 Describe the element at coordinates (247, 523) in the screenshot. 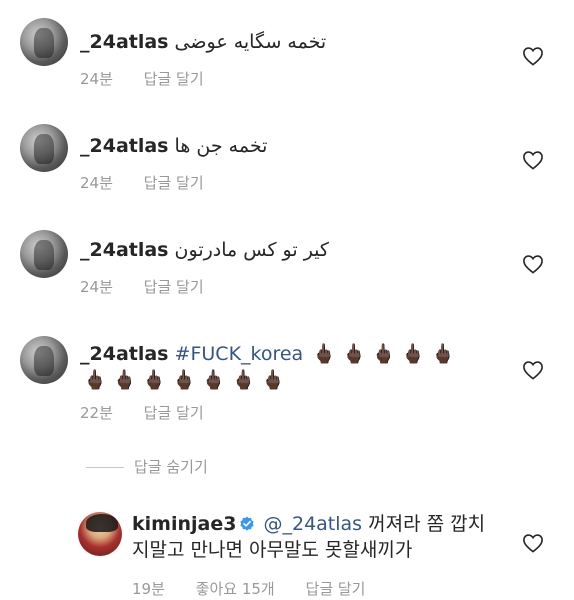

I see `verified-badge-icon` at that location.